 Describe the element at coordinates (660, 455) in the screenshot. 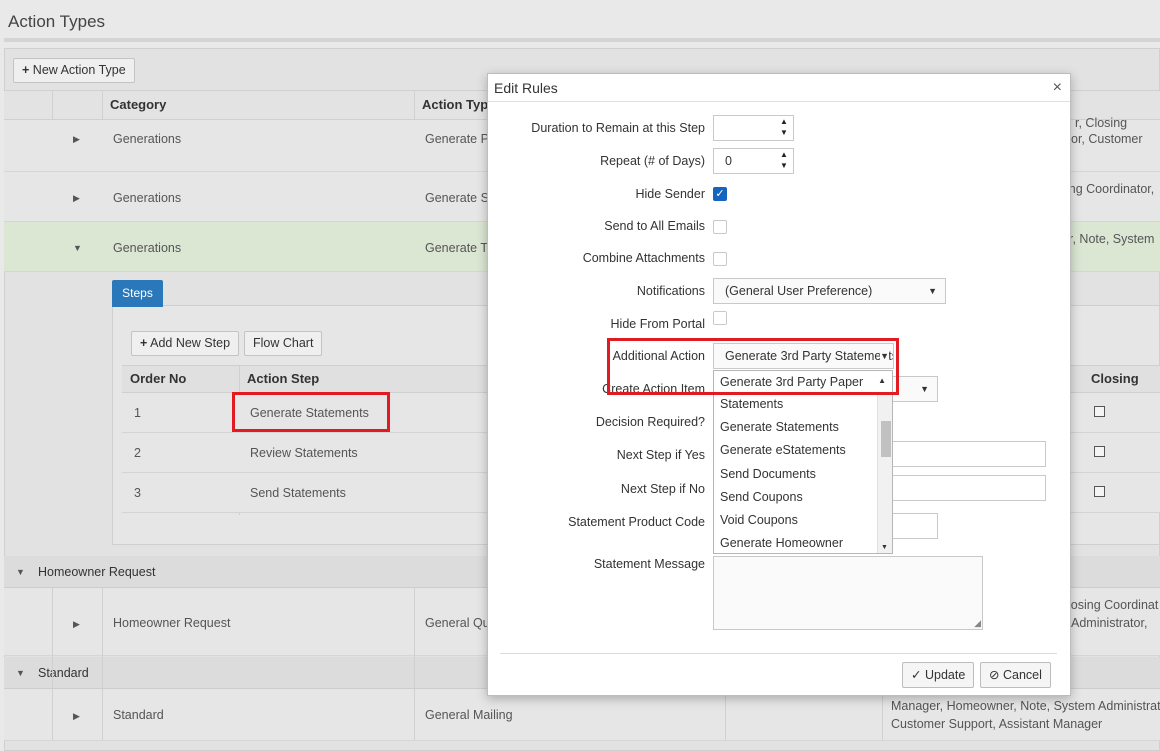

I see `next-step-yes-label: Next Step if Yes` at that location.